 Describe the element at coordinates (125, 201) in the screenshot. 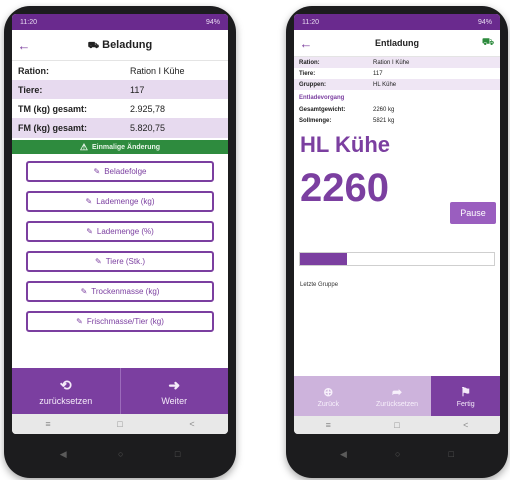

I see `button-label: Lademenge (kg)` at that location.